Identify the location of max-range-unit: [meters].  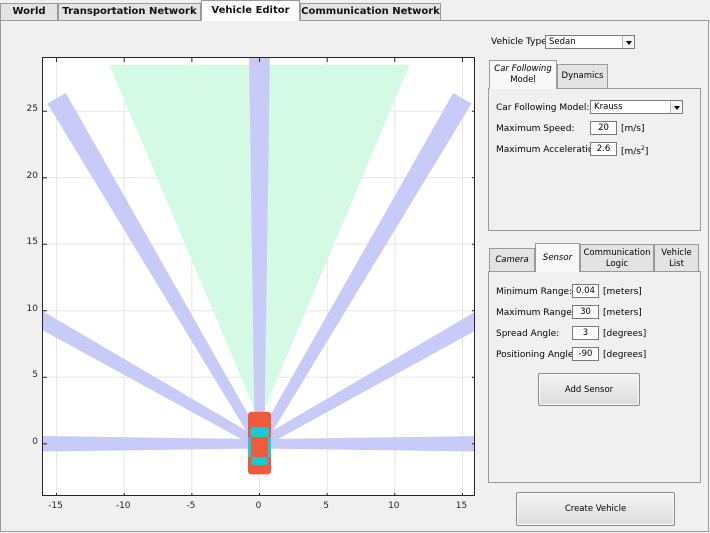
(622, 313).